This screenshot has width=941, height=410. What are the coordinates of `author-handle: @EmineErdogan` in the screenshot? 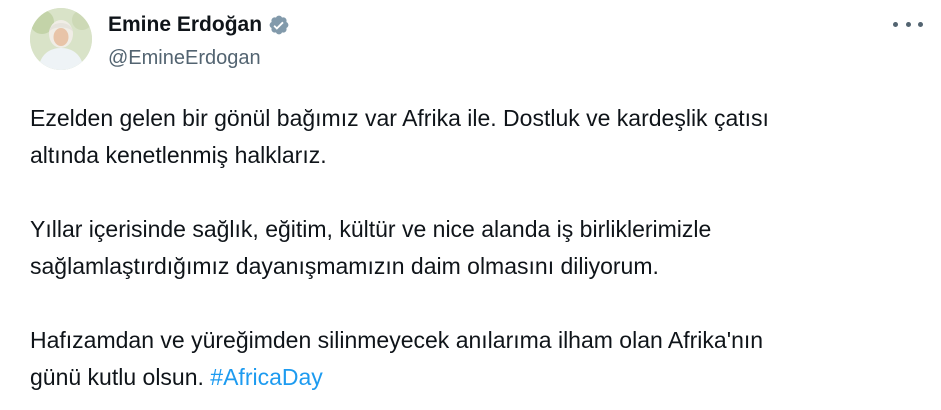 It's located at (184, 58).